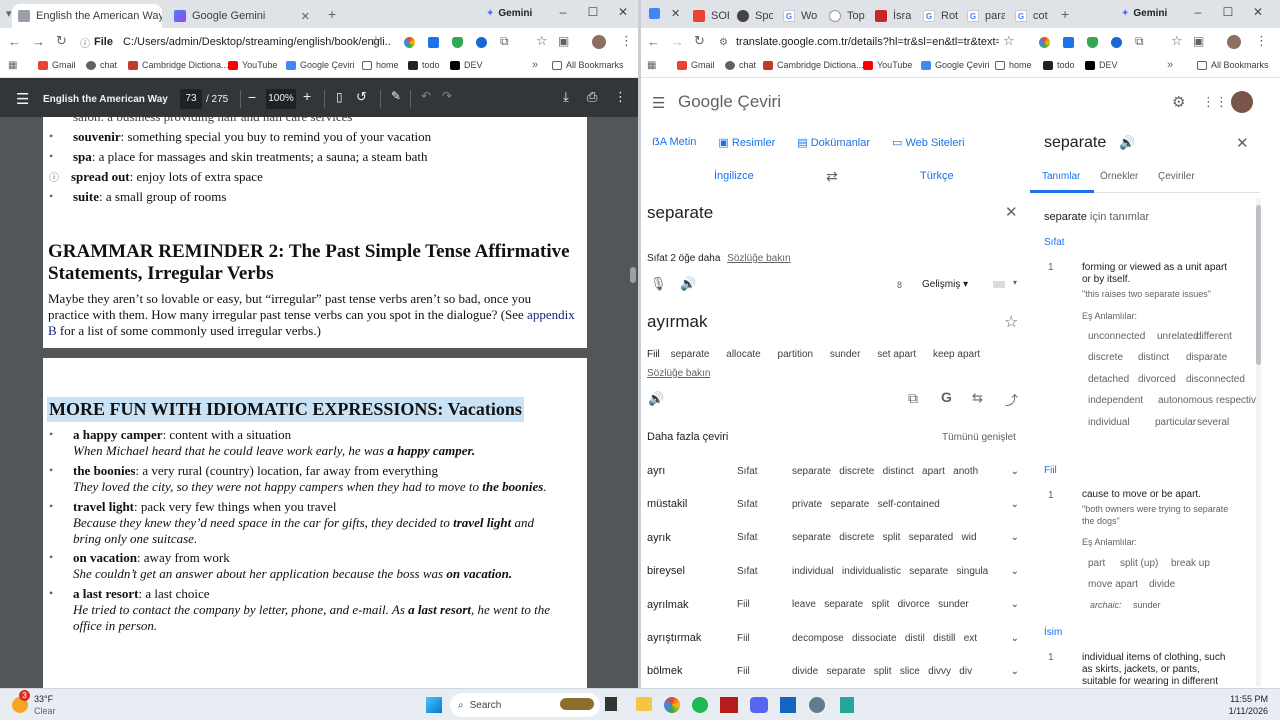  I want to click on synonym-chip: allocate, so click(743, 354).